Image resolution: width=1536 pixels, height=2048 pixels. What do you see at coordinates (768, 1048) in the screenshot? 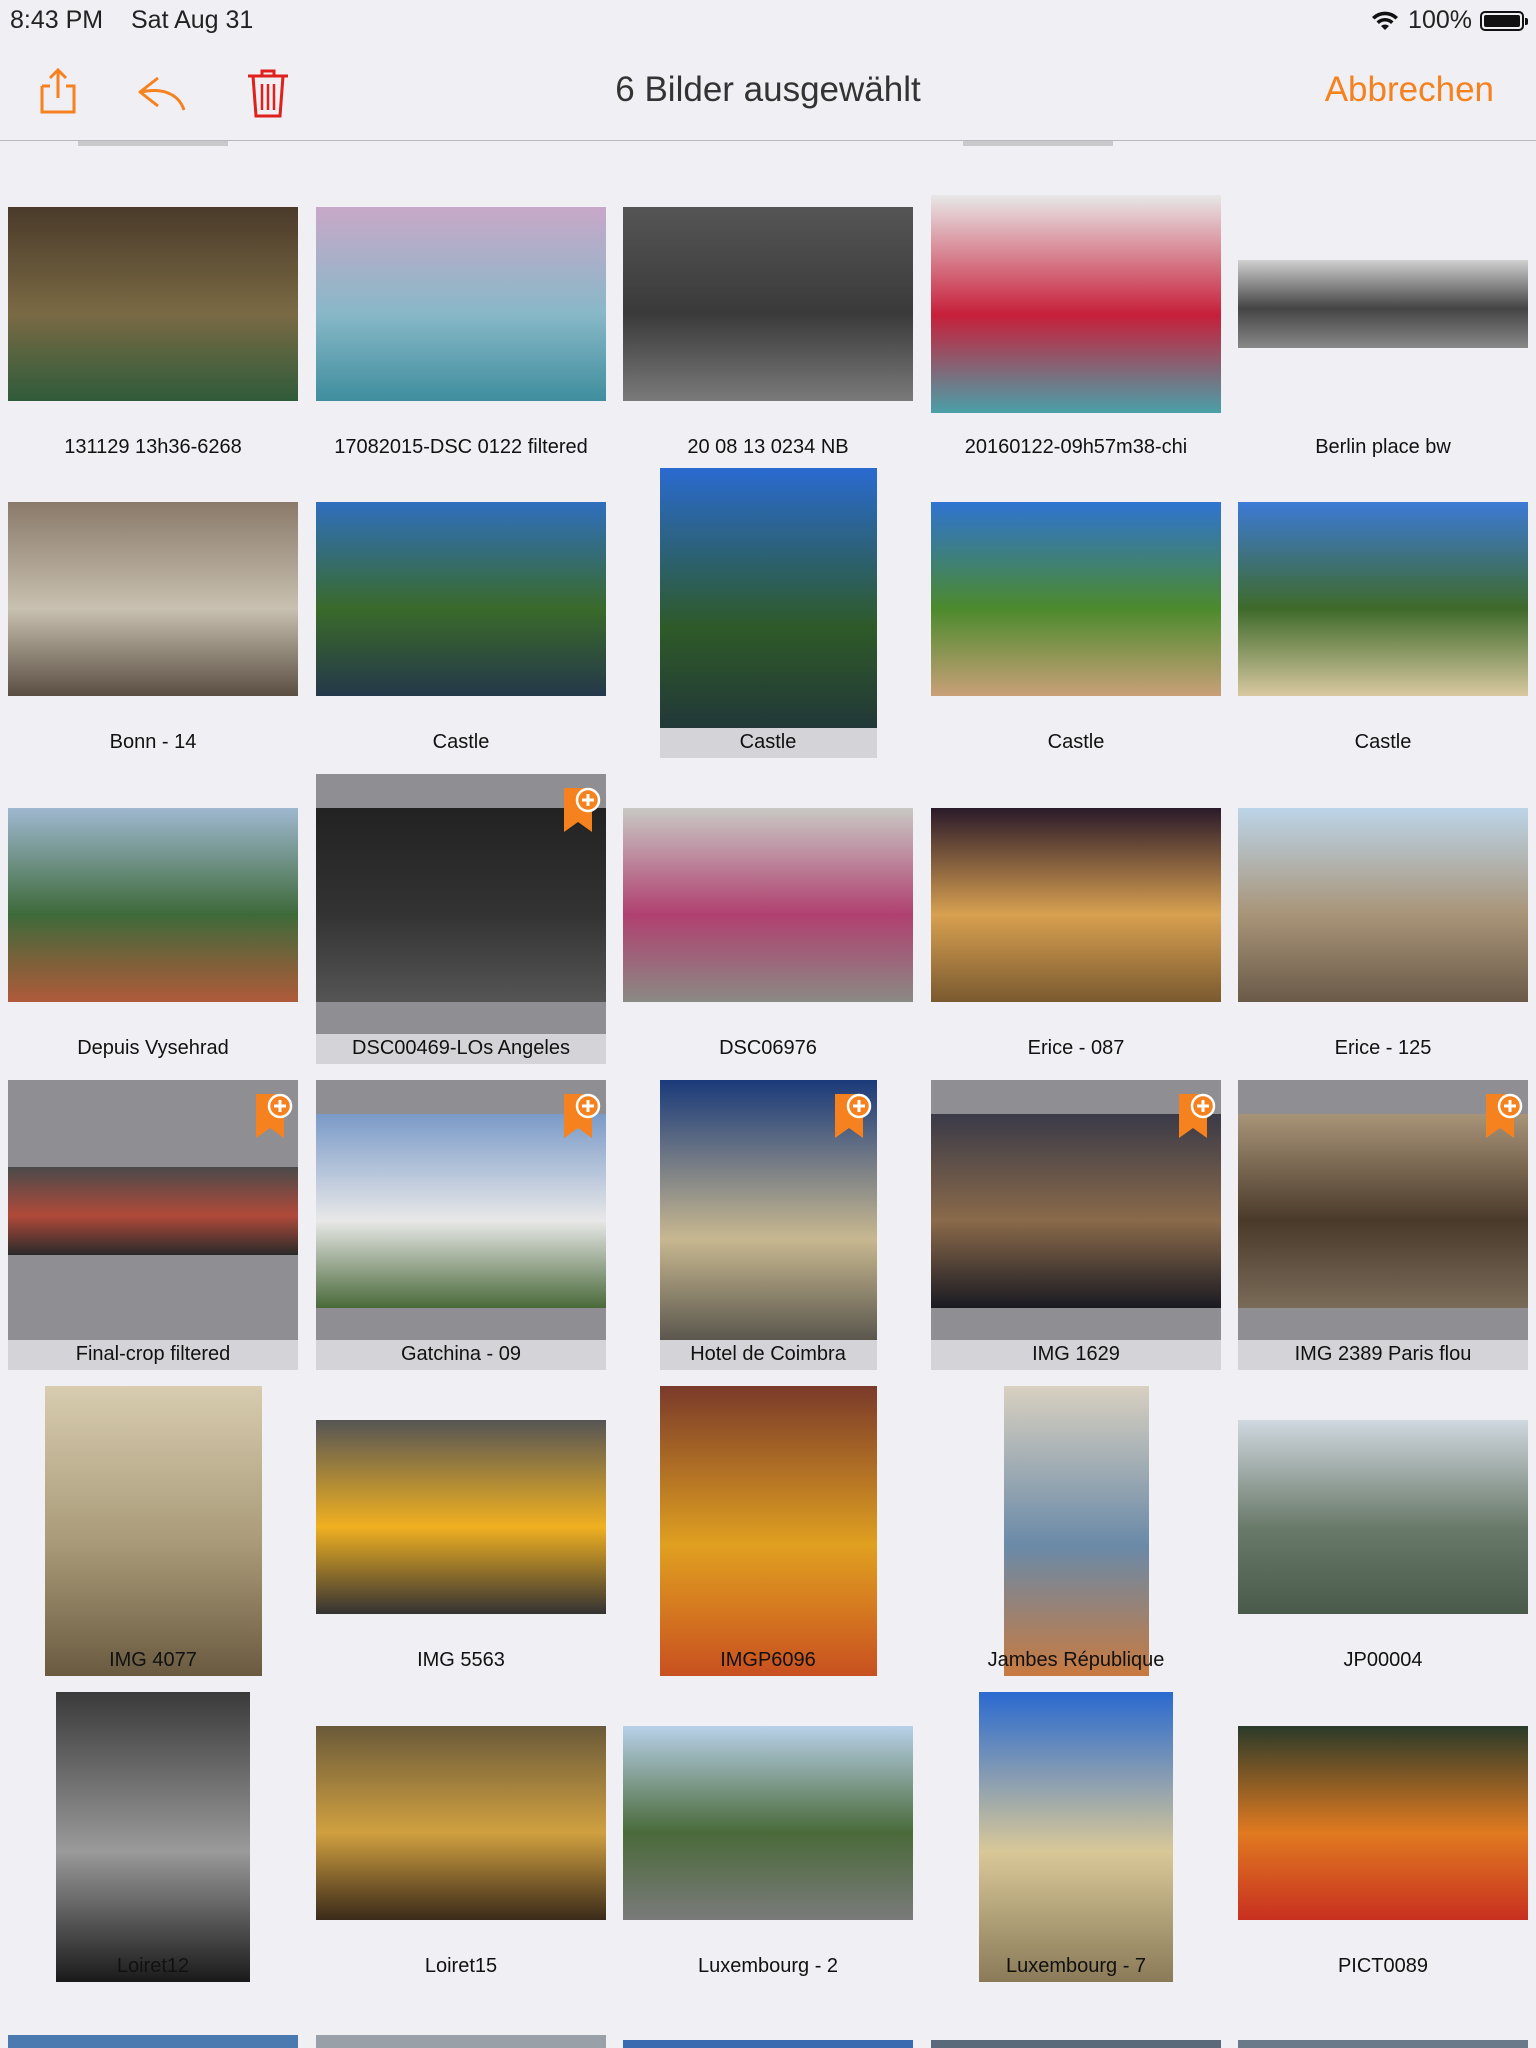
I see `photo-label: DSC06976` at bounding box center [768, 1048].